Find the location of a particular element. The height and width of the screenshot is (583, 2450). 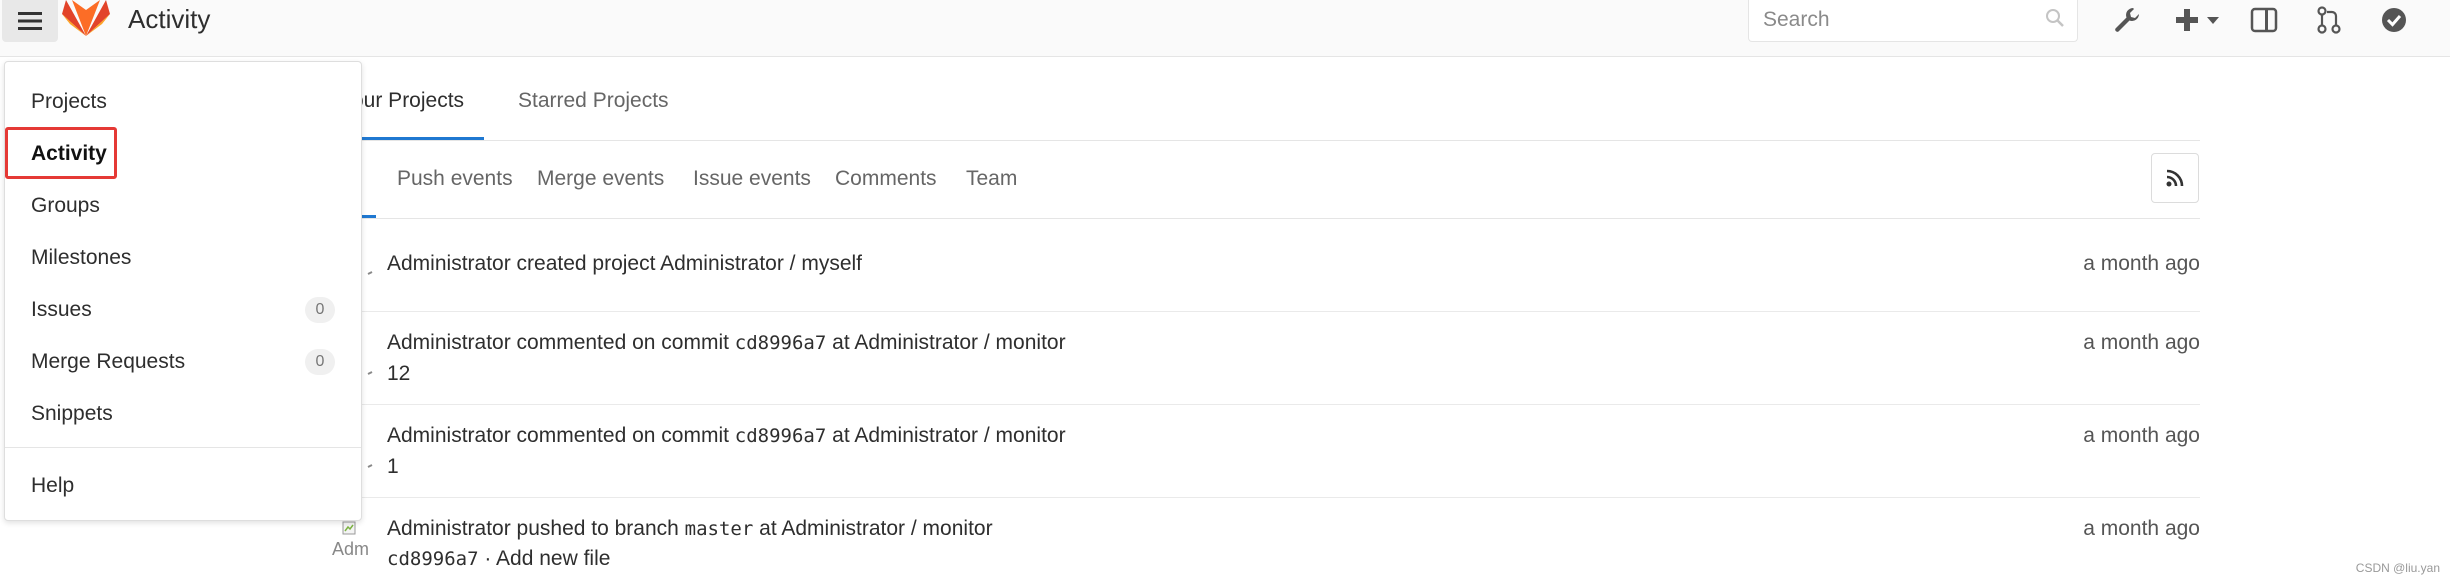

wrench-icon is located at coordinates (2127, 20).